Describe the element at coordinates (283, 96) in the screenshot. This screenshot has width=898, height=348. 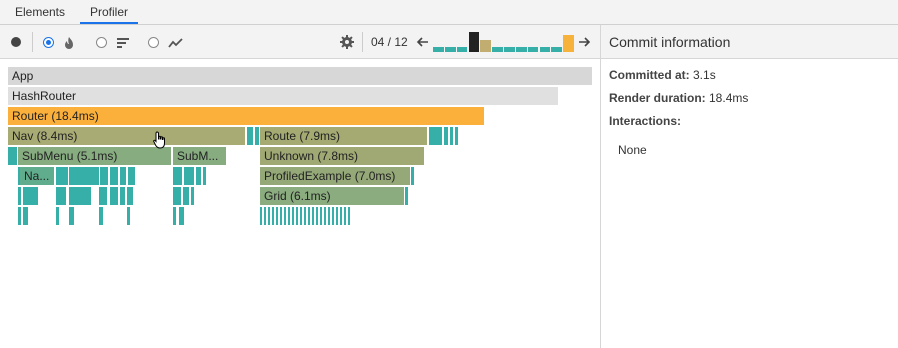
I see `flame-node-hashrouter: HashRouter` at that location.